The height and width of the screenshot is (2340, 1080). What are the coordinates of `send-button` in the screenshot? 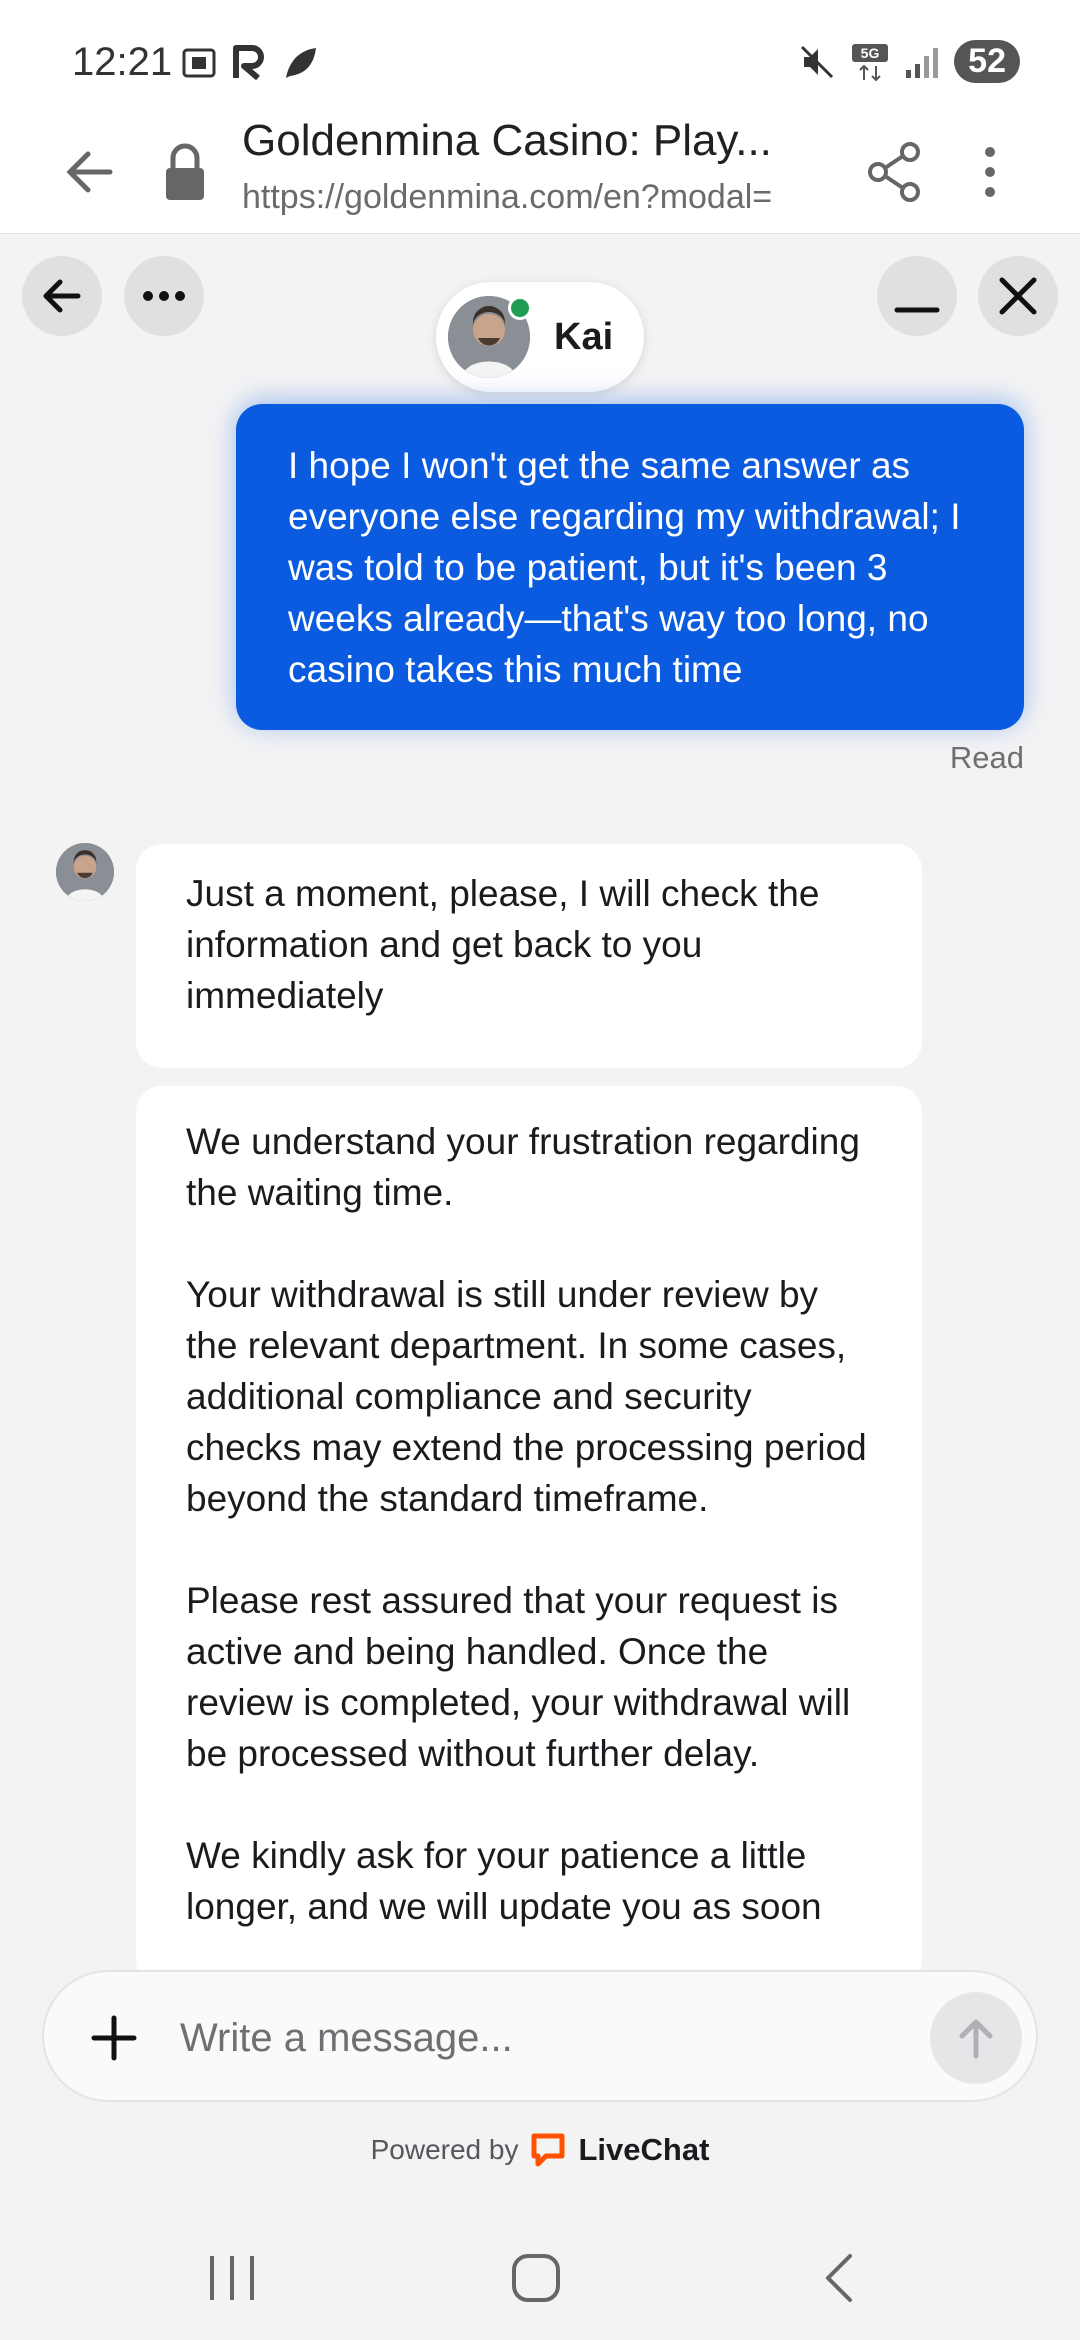 It's located at (976, 2038).